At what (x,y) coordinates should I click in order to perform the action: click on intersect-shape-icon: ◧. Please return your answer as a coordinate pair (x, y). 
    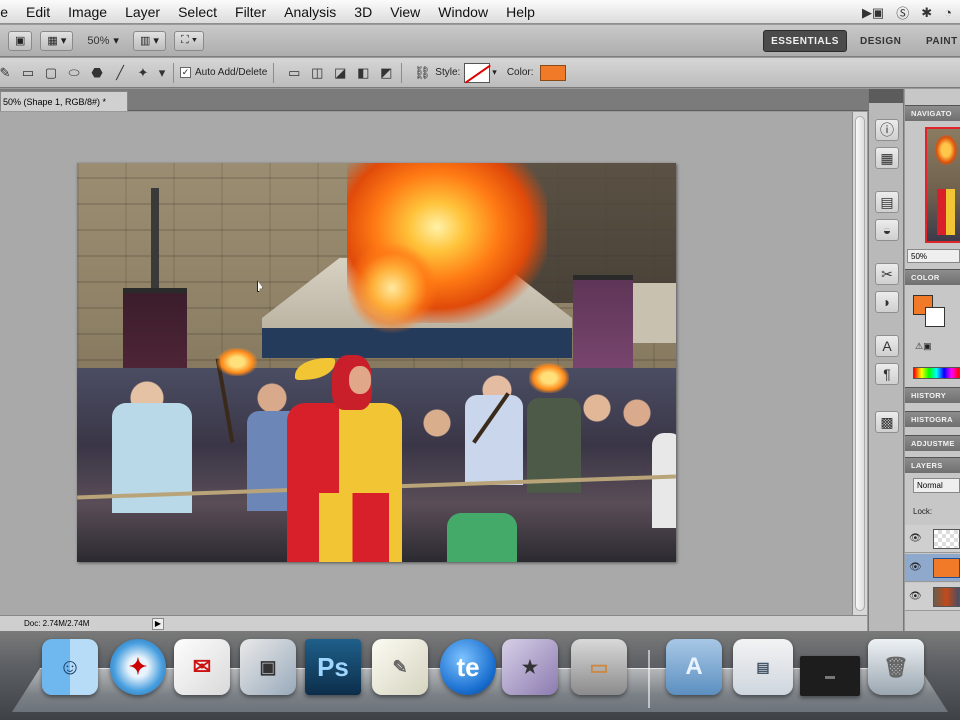
    Looking at the image, I should click on (363, 73).